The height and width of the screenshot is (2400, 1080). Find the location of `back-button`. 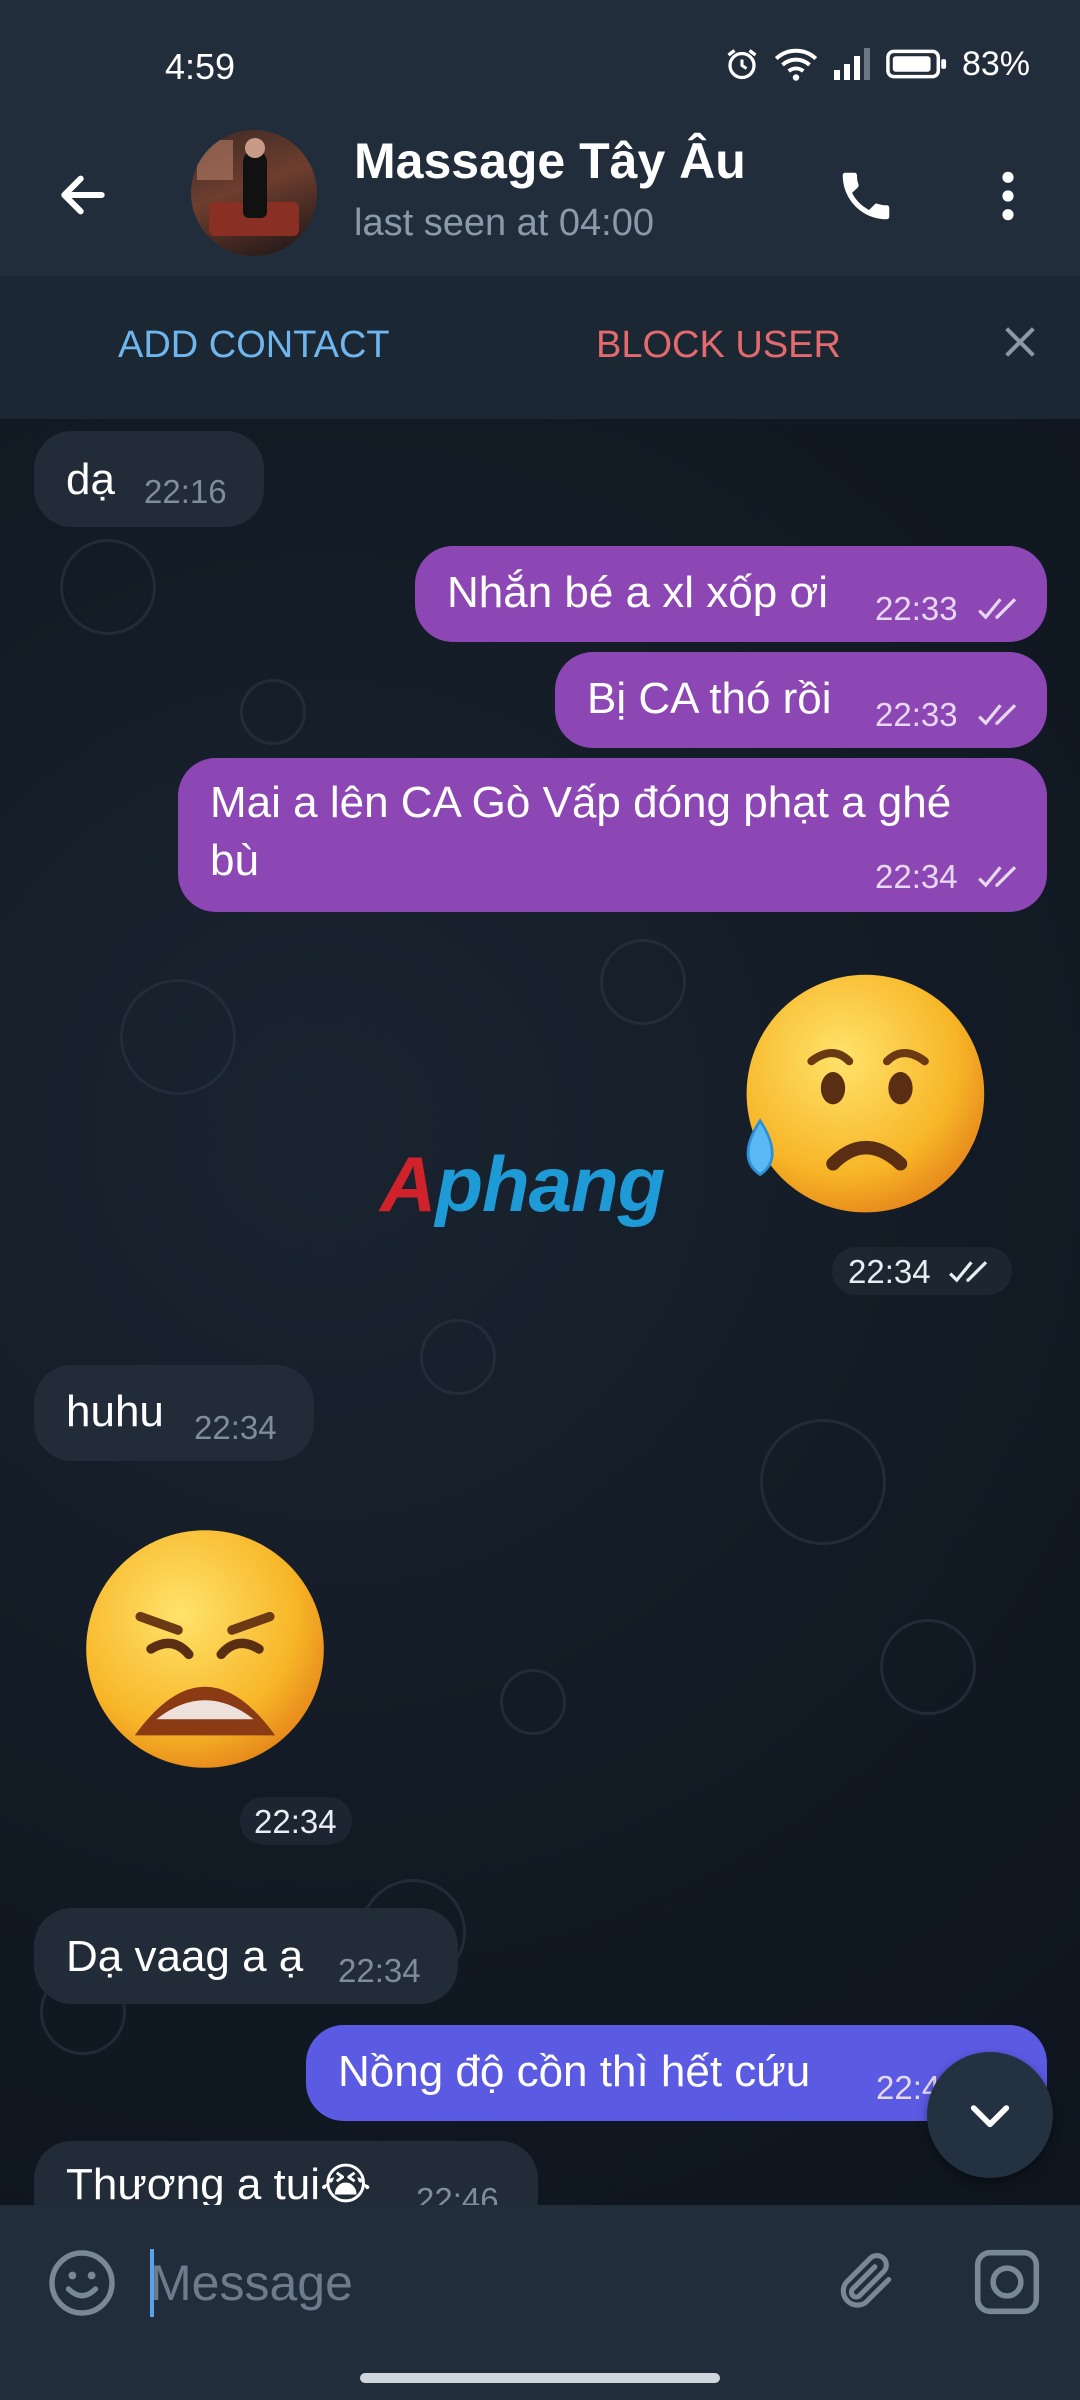

back-button is located at coordinates (83, 195).